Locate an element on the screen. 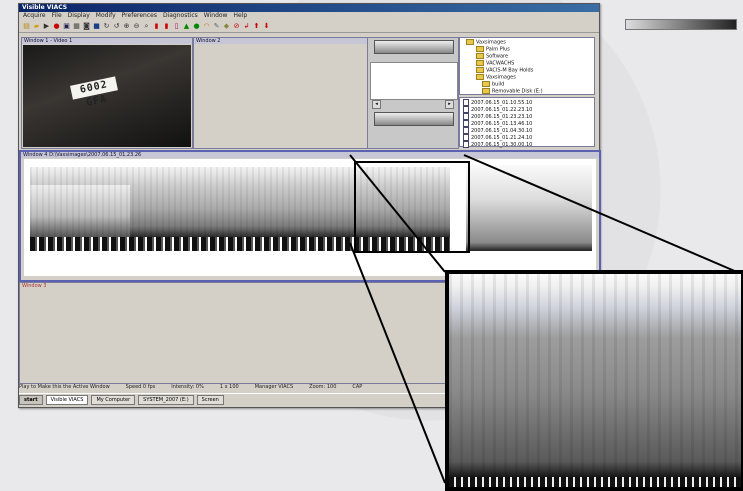 Image resolution: width=743 pixels, height=491 pixels. file-list-item: 2007.06.15_01.04.30.10 is located at coordinates (528, 130).